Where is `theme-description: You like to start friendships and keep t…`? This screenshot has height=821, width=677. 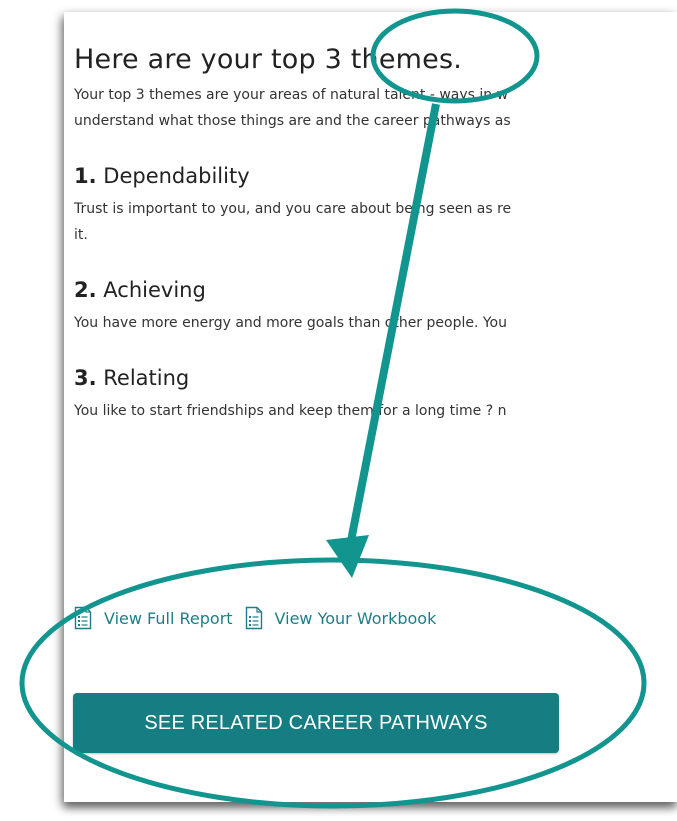
theme-description: You like to start friendships and keep t… is located at coordinates (375, 411).